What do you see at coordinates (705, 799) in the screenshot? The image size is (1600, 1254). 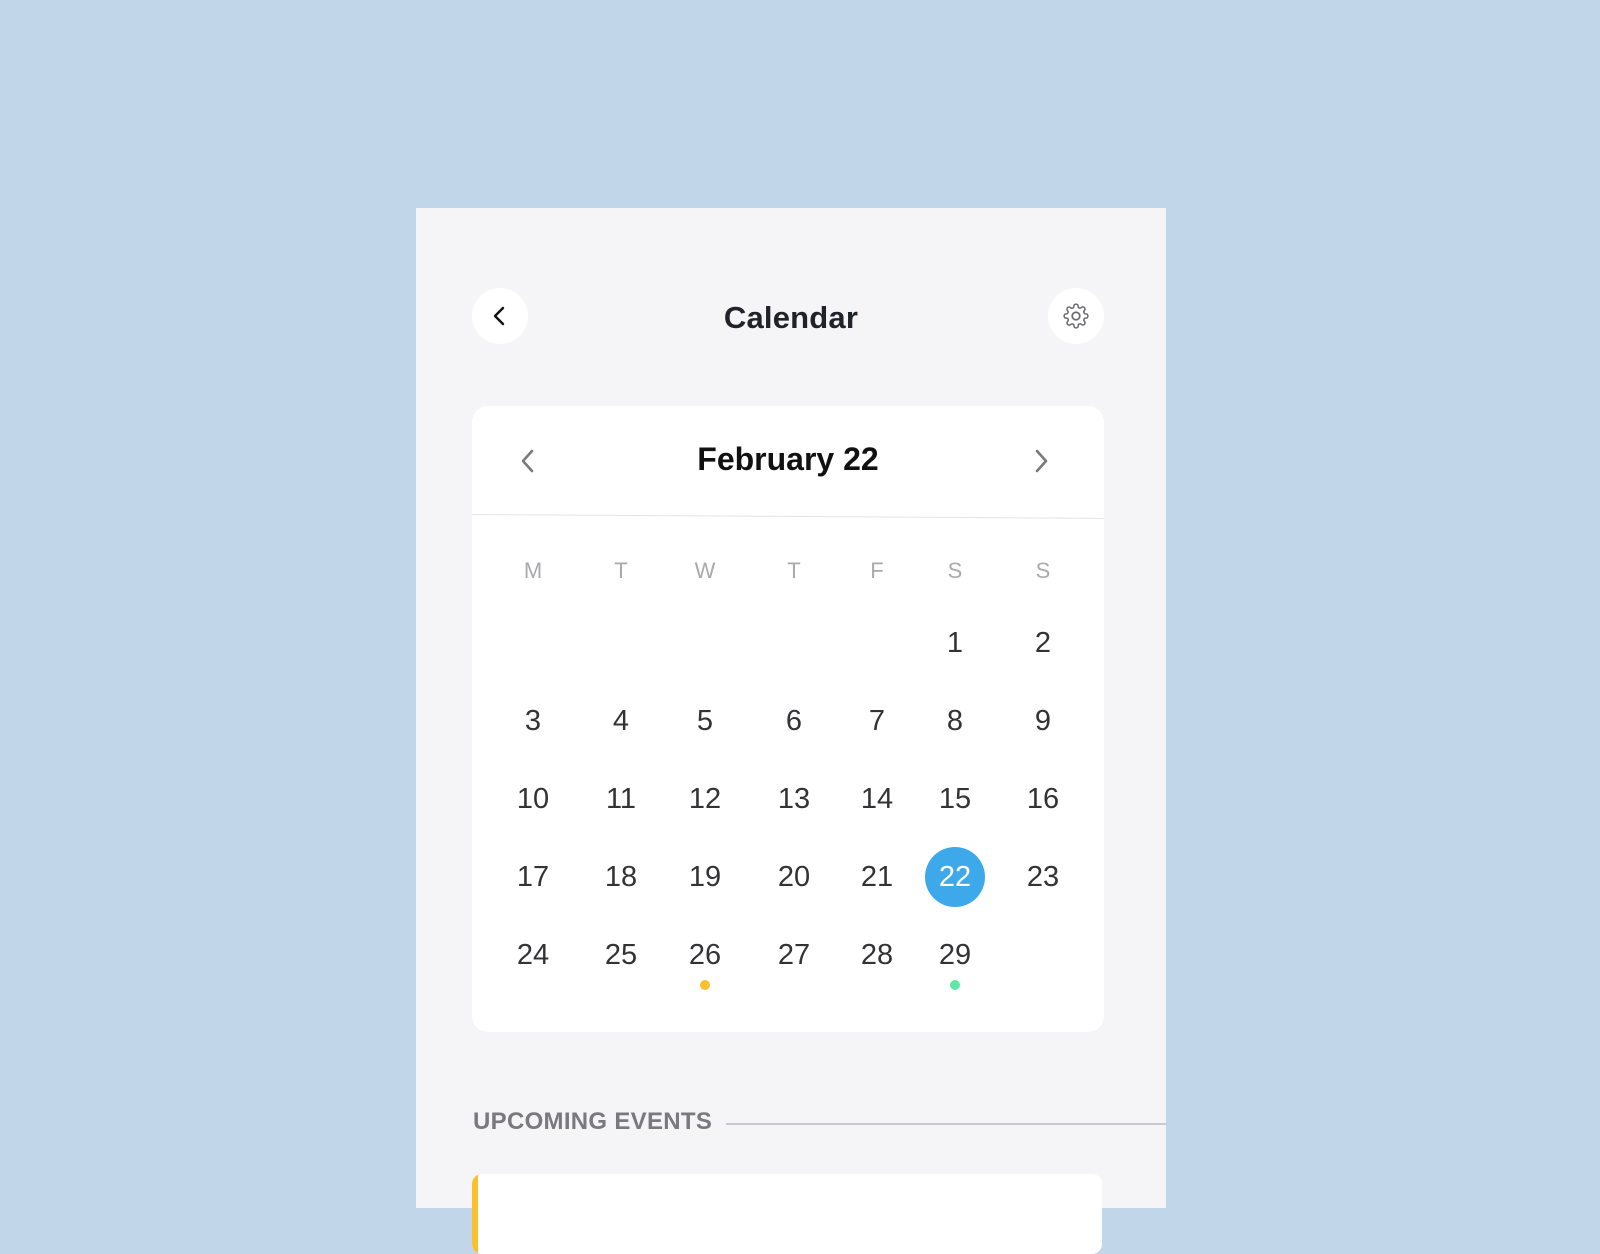 I see `day-cell: 12` at bounding box center [705, 799].